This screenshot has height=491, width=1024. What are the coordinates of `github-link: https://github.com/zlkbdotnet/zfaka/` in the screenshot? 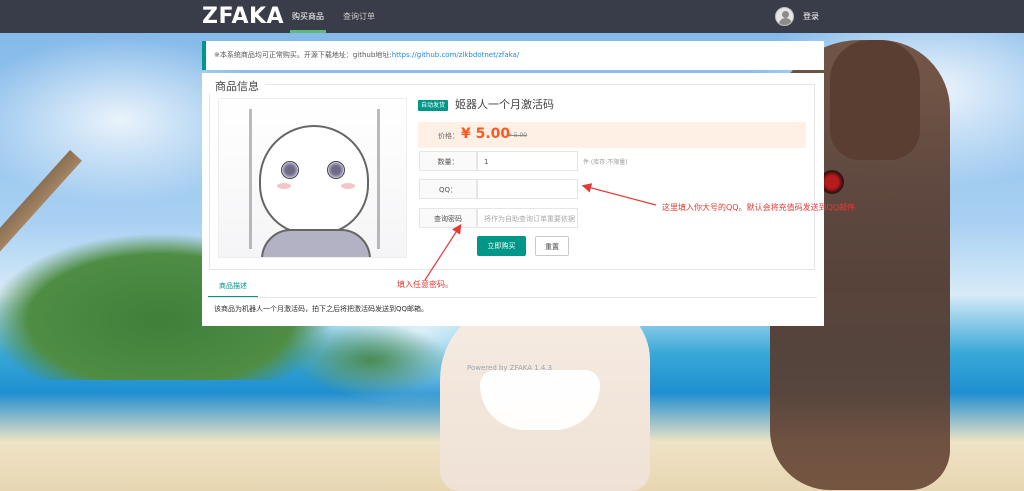 It's located at (456, 55).